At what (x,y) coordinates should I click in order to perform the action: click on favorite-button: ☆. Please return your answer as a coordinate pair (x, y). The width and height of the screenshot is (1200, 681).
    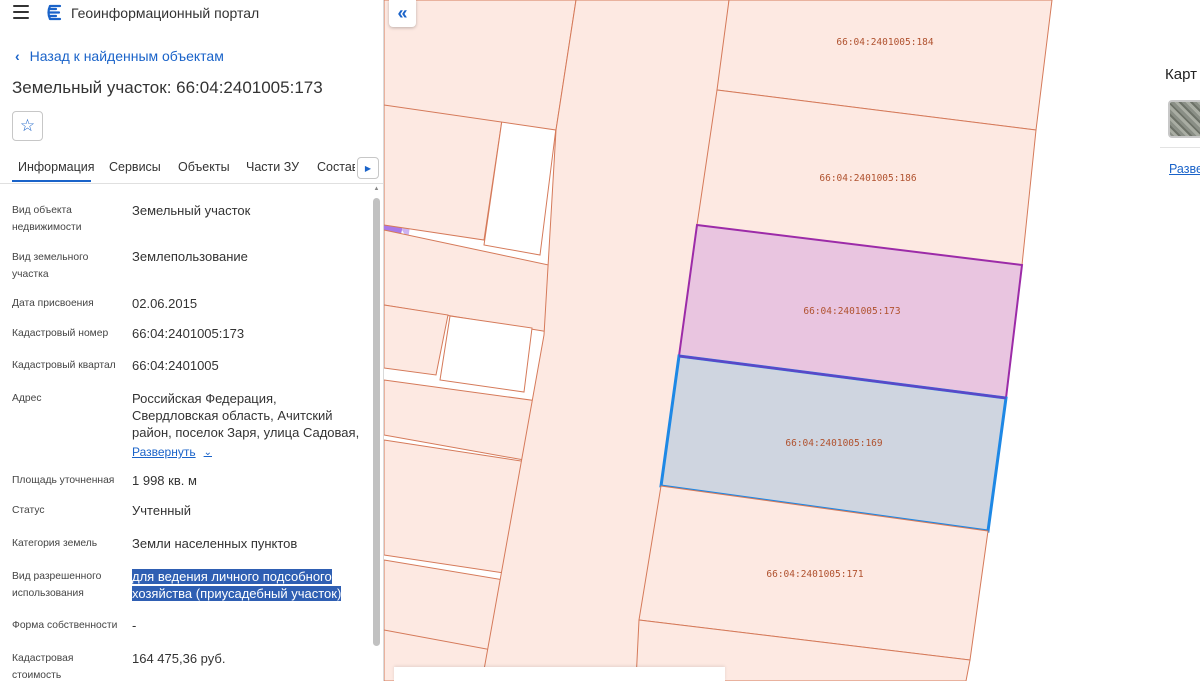
    Looking at the image, I should click on (27, 126).